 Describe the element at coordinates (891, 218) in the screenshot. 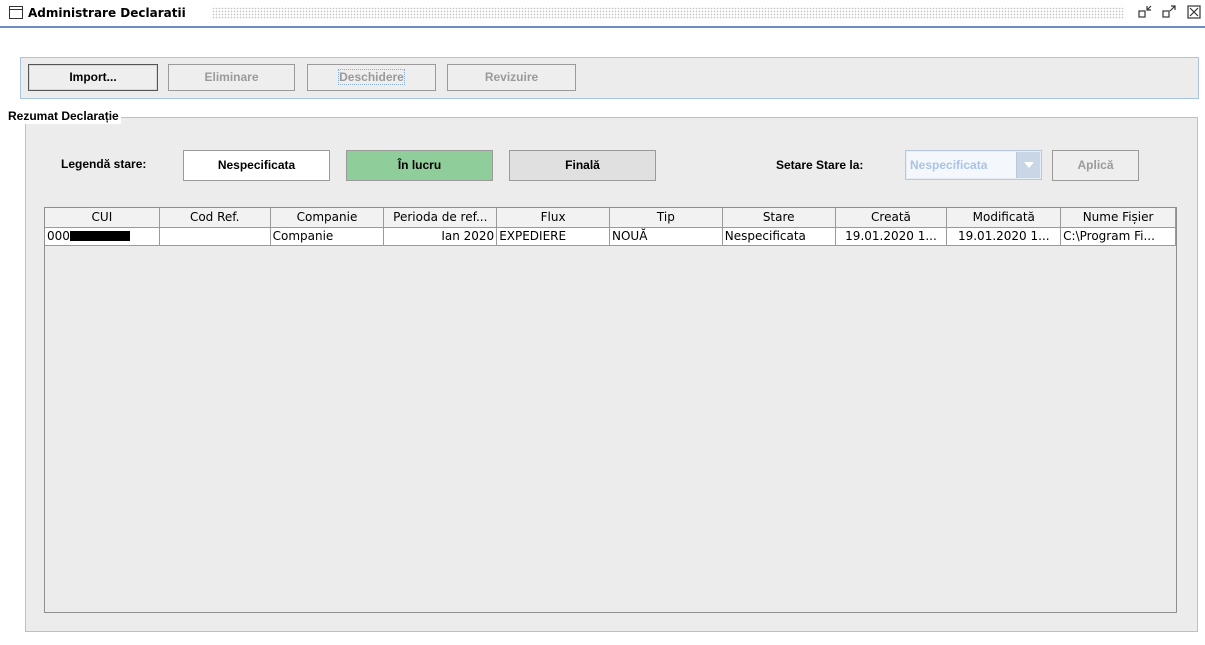

I see `column-header-creata: Creată` at that location.